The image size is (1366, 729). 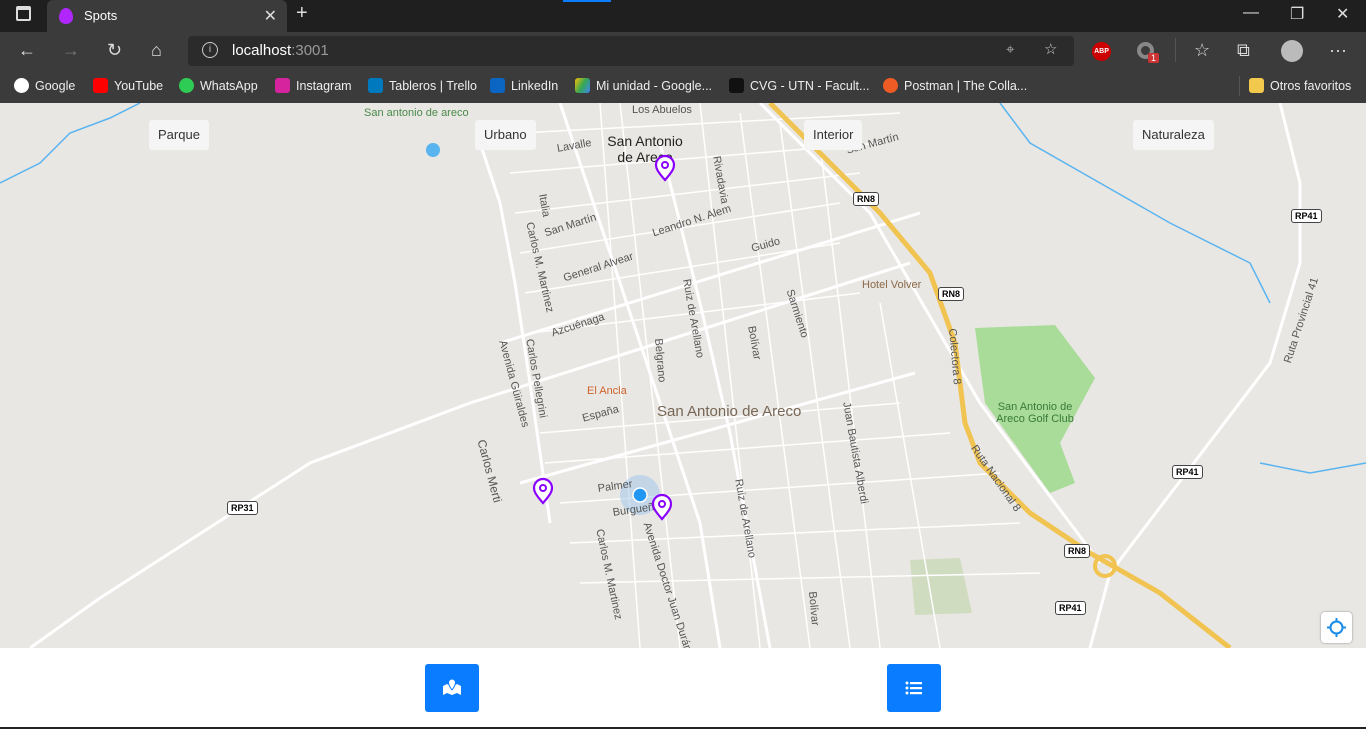 What do you see at coordinates (1035, 413) in the screenshot?
I see `map-label-golf: San Antonio de Areco Golf Club` at bounding box center [1035, 413].